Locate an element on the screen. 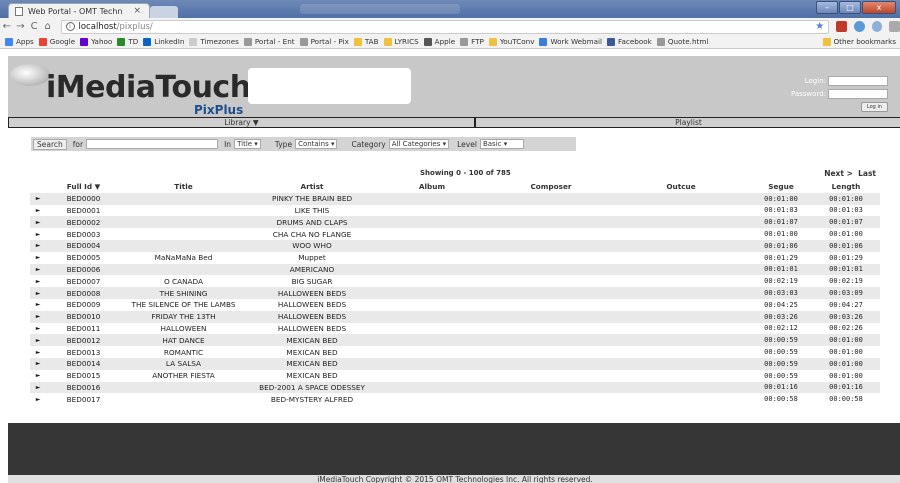 The width and height of the screenshot is (900, 483). login-input is located at coordinates (858, 81).